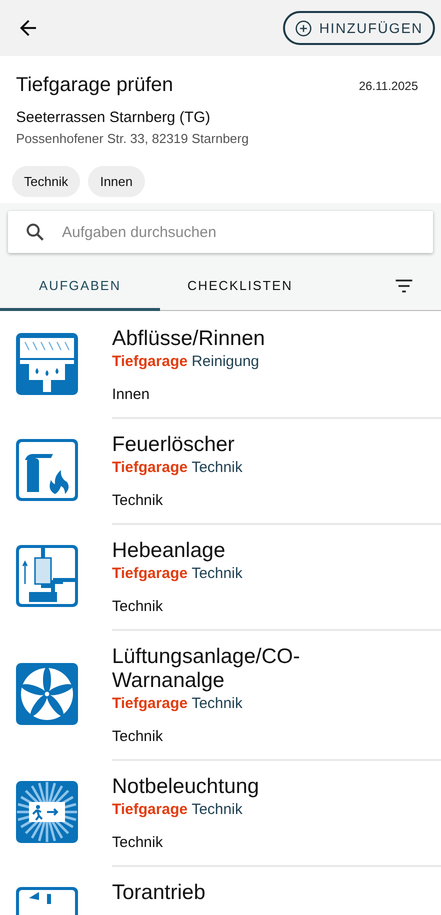 This screenshot has height=915, width=441. I want to click on tag-chip: Innen, so click(116, 181).